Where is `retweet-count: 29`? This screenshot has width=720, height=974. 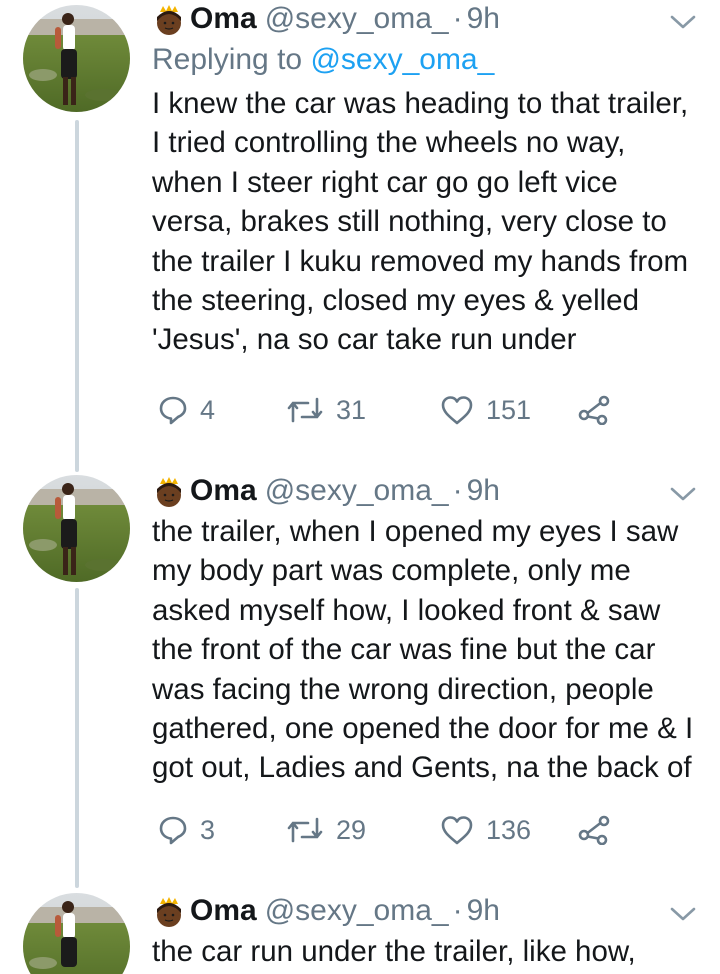 retweet-count: 29 is located at coordinates (351, 829).